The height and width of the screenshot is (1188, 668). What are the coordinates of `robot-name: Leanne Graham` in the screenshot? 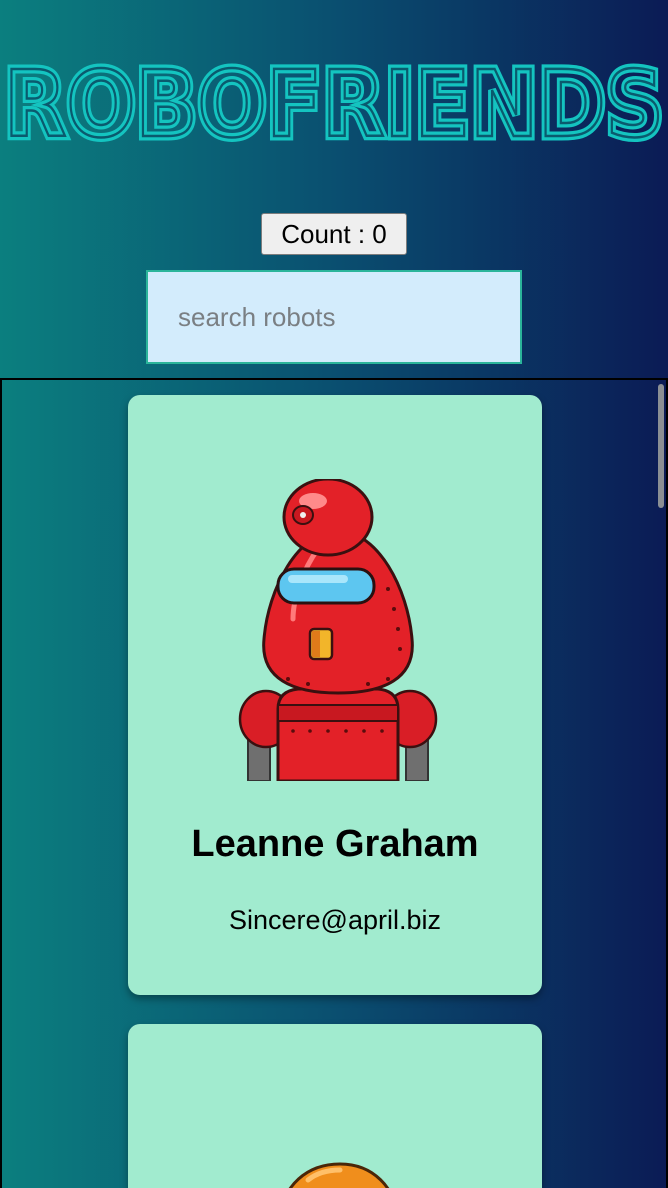 It's located at (335, 844).